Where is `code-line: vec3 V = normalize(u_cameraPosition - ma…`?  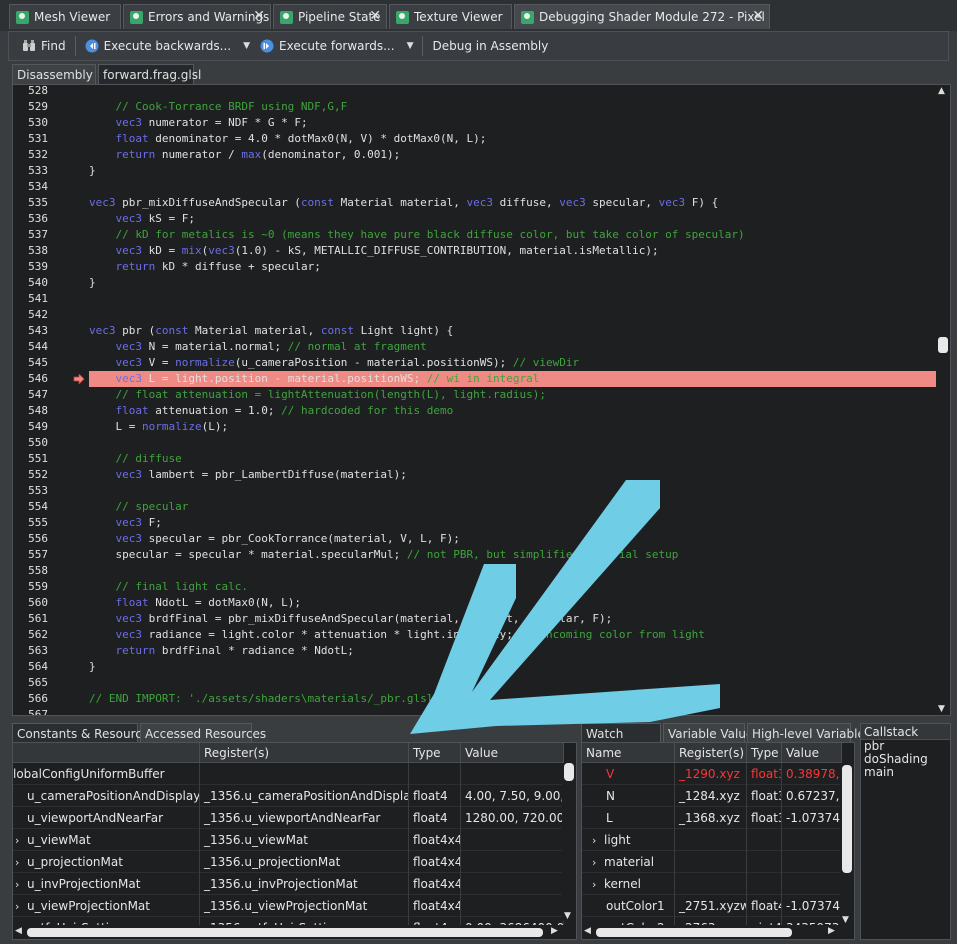
code-line: vec3 V = normalize(u_cameraPosition - ma… is located at coordinates (513, 363).